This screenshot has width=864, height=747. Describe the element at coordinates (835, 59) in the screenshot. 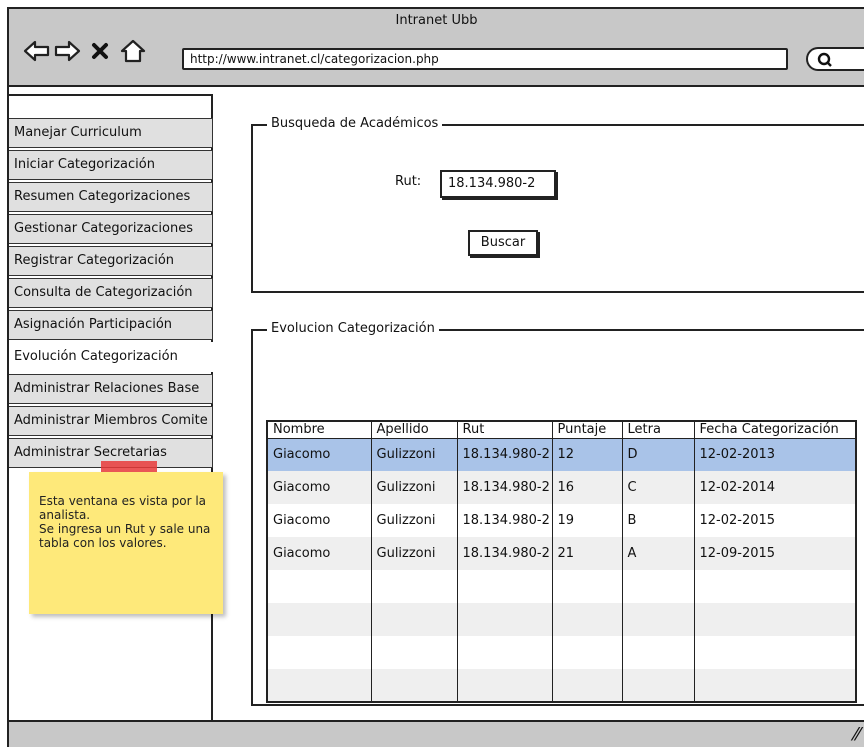

I see `browser-search-field` at that location.